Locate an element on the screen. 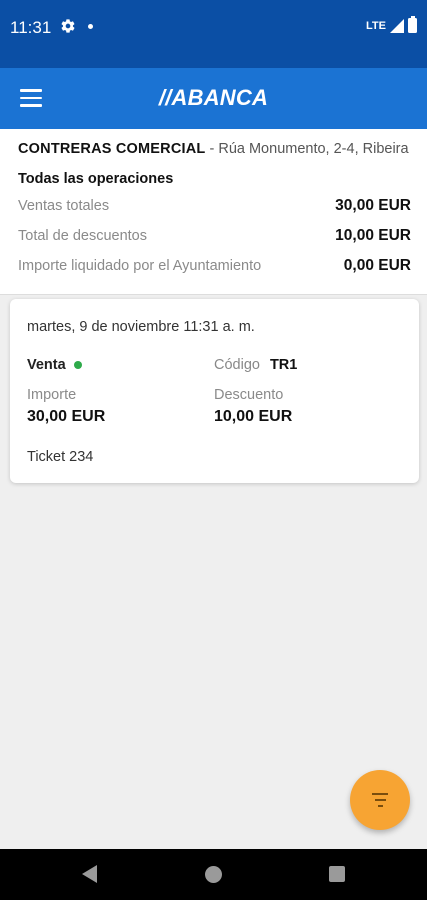 This screenshot has width=427, height=900. summary-row-label: Total de descuentos is located at coordinates (82, 236).